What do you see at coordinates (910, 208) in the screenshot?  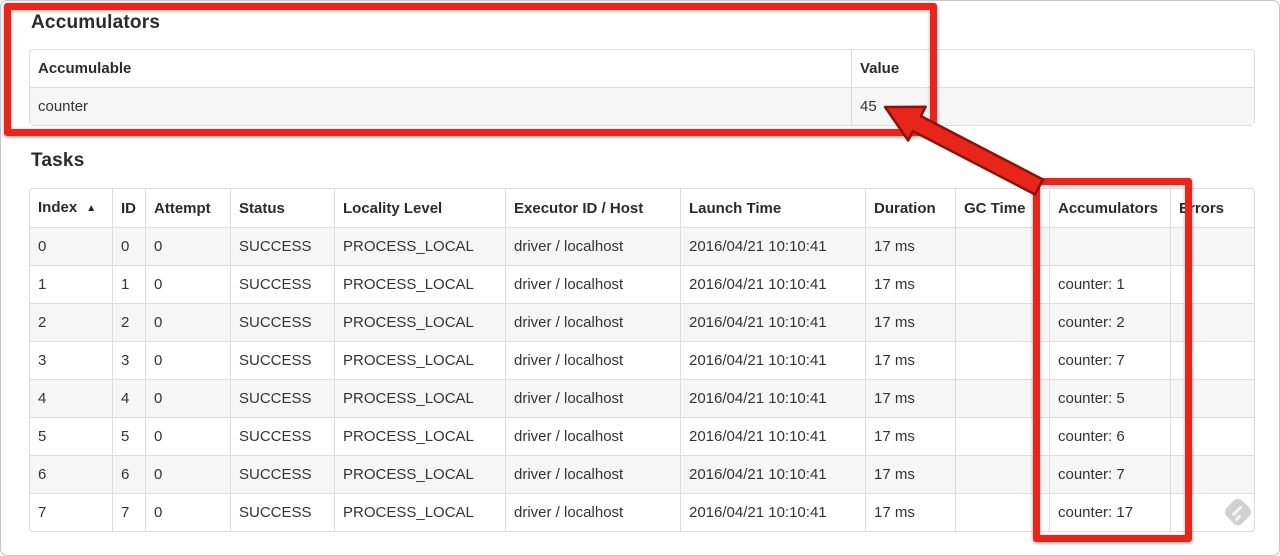 I see `column-header-duration: Duration` at bounding box center [910, 208].